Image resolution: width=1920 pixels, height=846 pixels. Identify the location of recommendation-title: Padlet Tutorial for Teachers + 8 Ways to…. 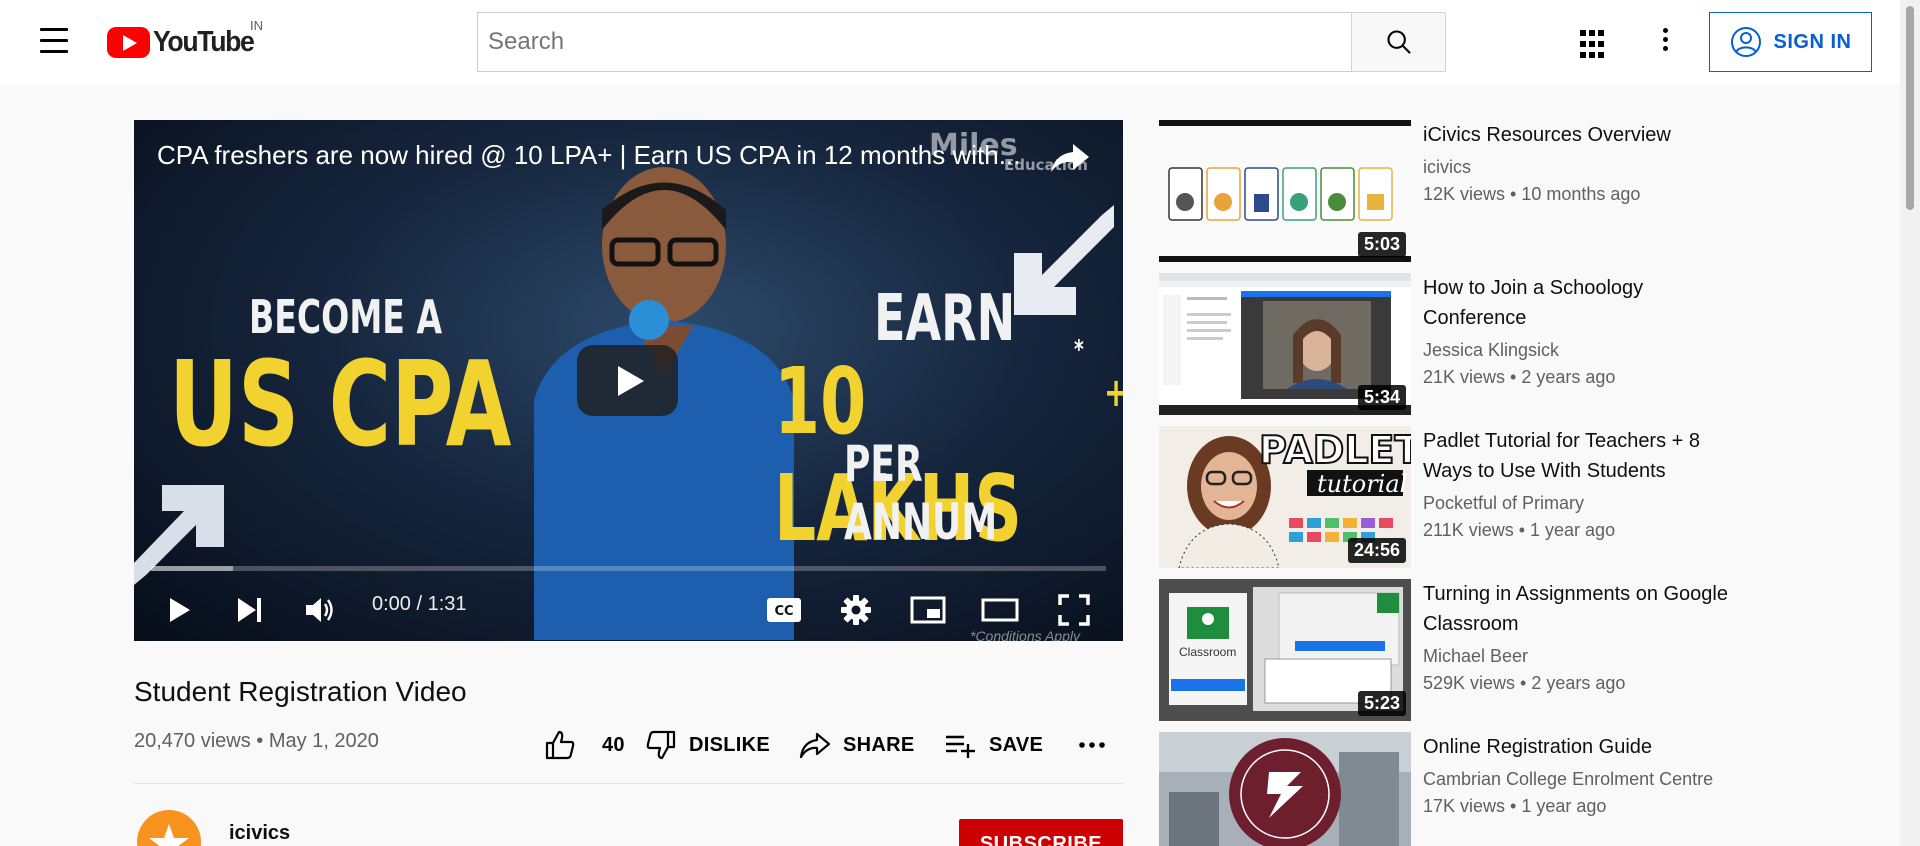
(1583, 456).